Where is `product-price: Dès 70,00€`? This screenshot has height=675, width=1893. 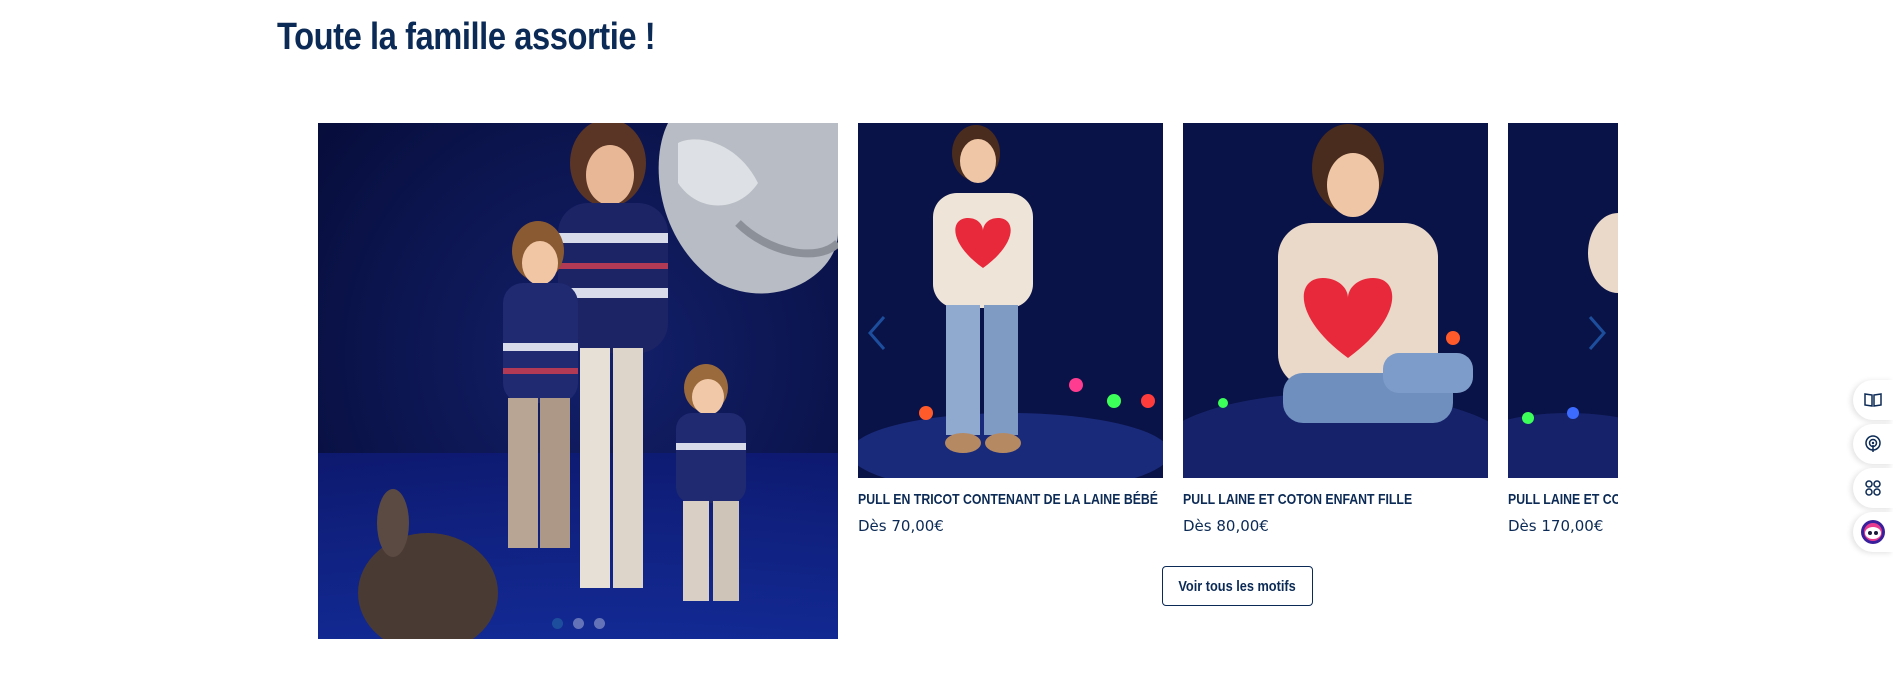
product-price: Dès 70,00€ is located at coordinates (901, 526).